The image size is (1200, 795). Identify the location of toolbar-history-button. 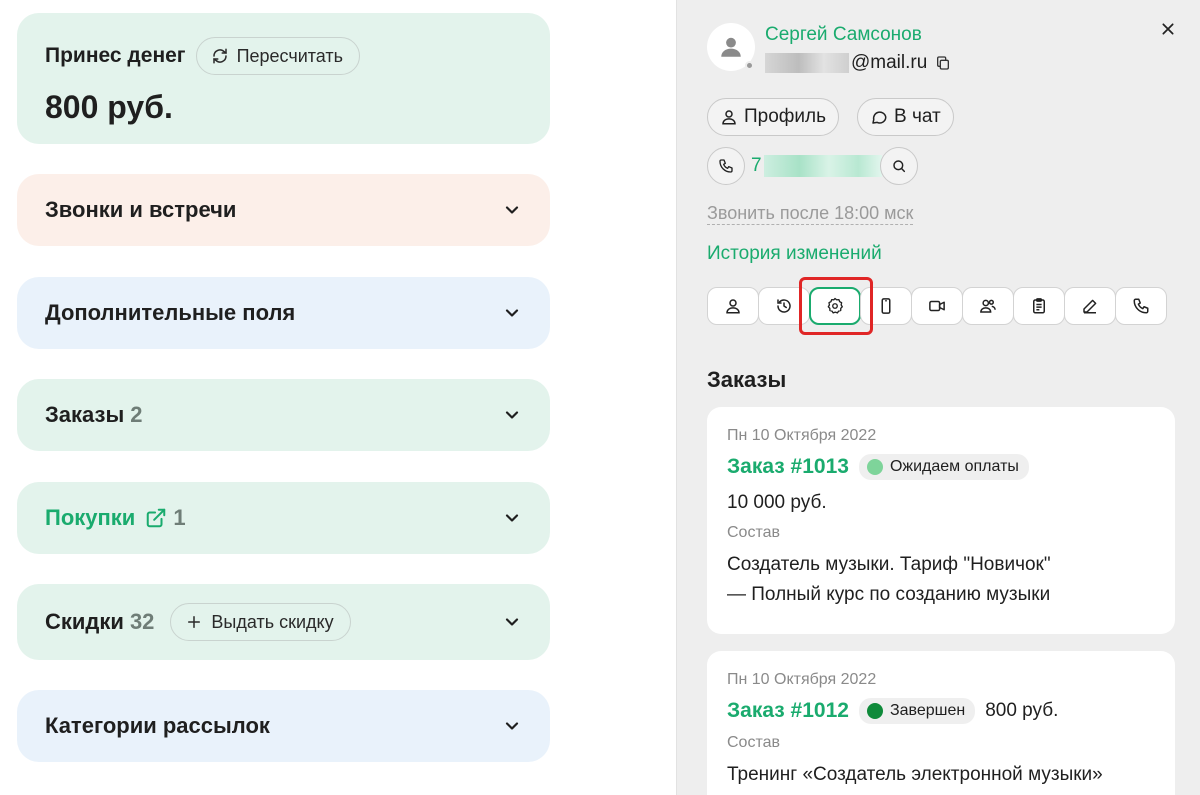
(784, 306).